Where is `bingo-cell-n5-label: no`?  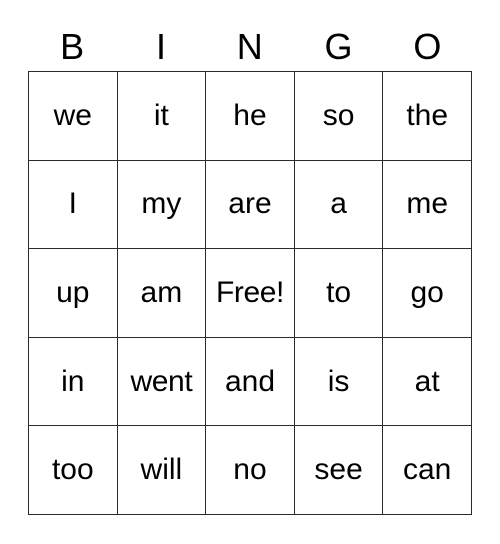 bingo-cell-n5-label: no is located at coordinates (250, 470).